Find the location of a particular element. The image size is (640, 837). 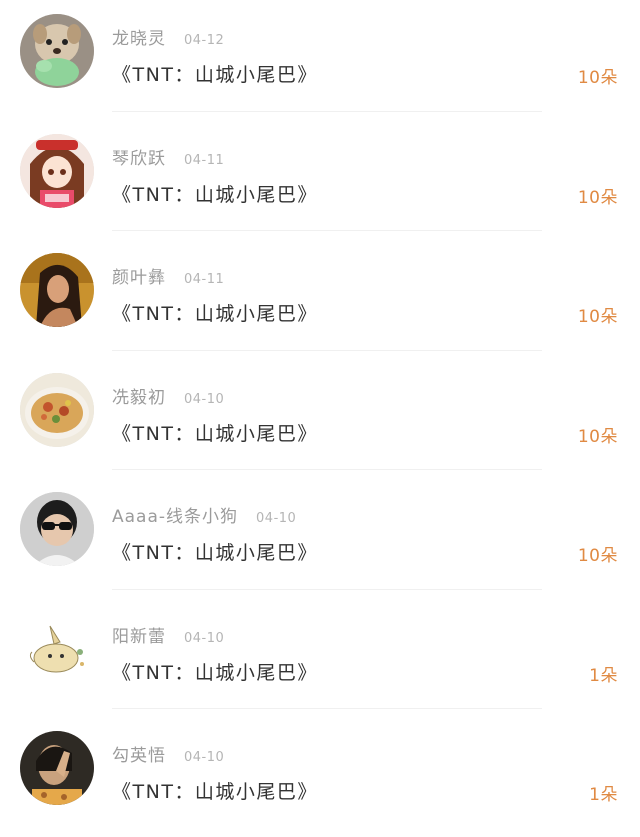

user-name: 龙晓灵 is located at coordinates (139, 39).